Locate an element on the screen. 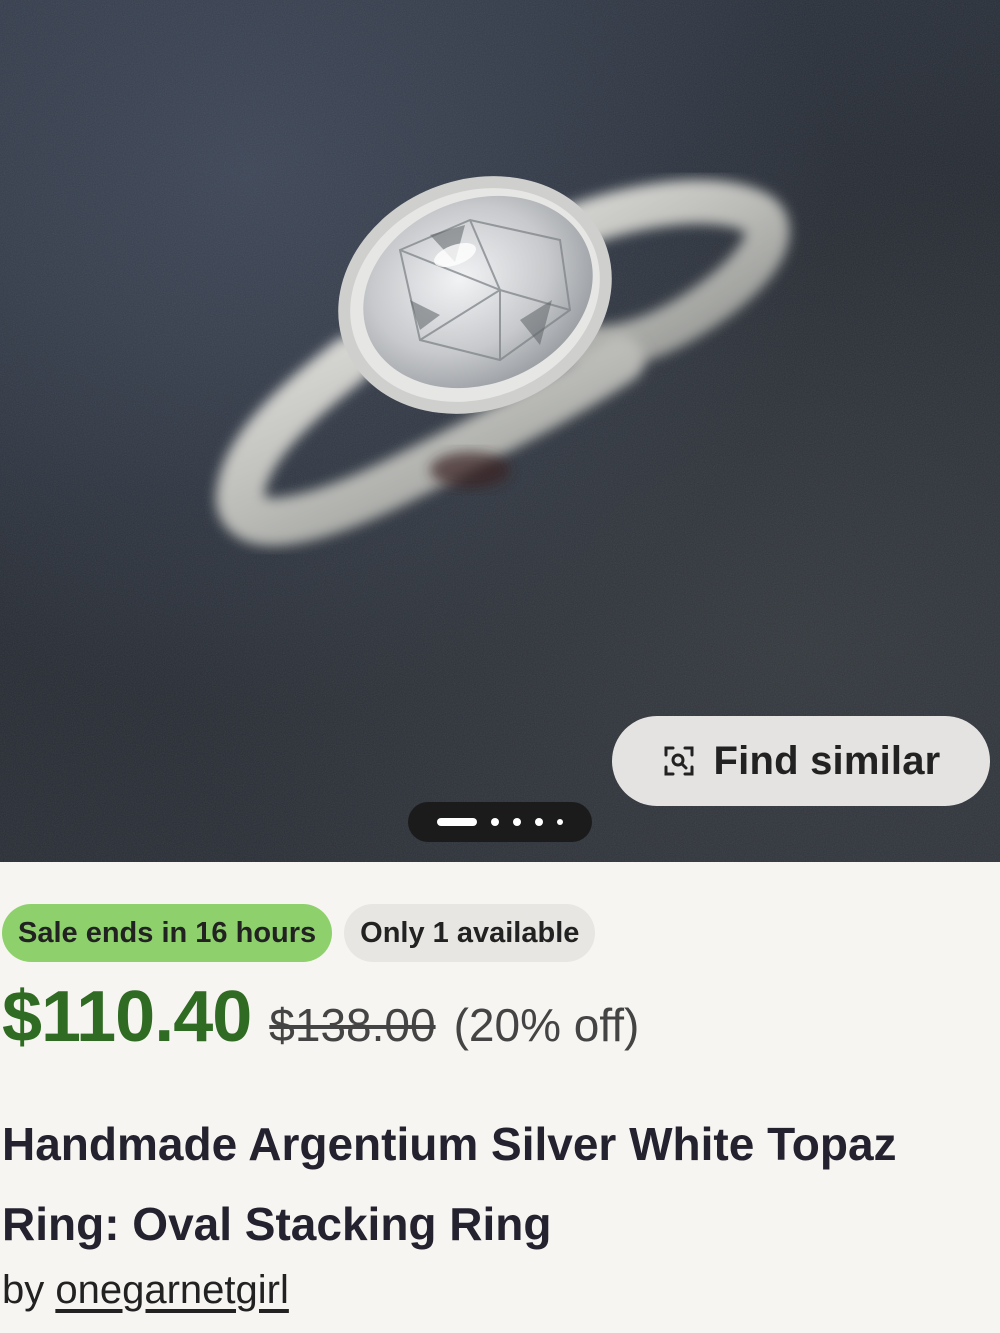 The image size is (1000, 1333). carousel-page-active is located at coordinates (457, 822).